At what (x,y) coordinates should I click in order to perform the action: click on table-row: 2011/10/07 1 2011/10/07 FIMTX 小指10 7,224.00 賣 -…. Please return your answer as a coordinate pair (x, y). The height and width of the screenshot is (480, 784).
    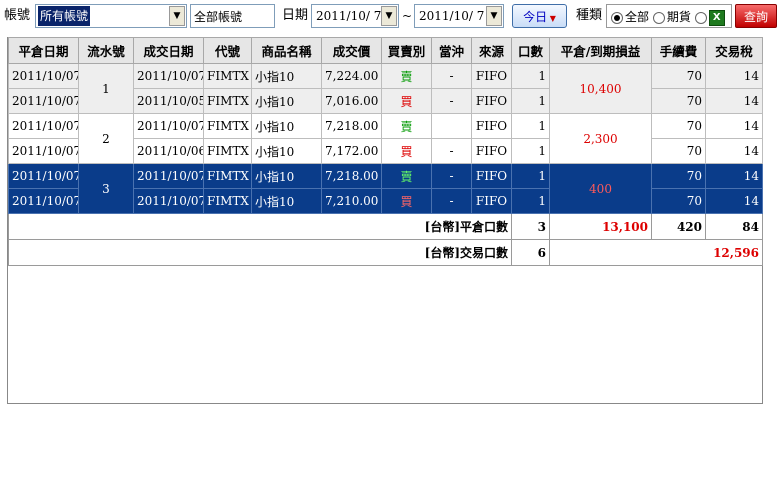
    Looking at the image, I should click on (385, 88).